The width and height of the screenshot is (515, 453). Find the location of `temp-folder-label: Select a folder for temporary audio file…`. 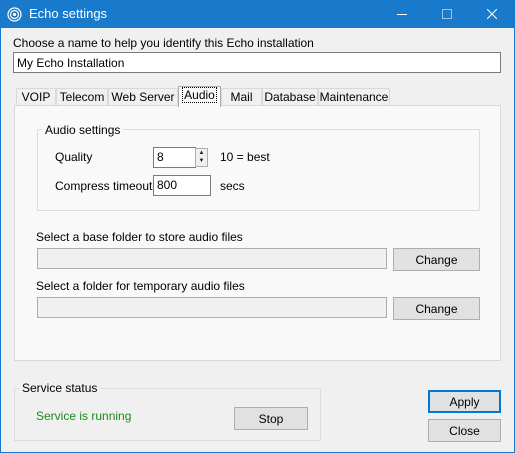

temp-folder-label: Select a folder for temporary audio file… is located at coordinates (140, 286).